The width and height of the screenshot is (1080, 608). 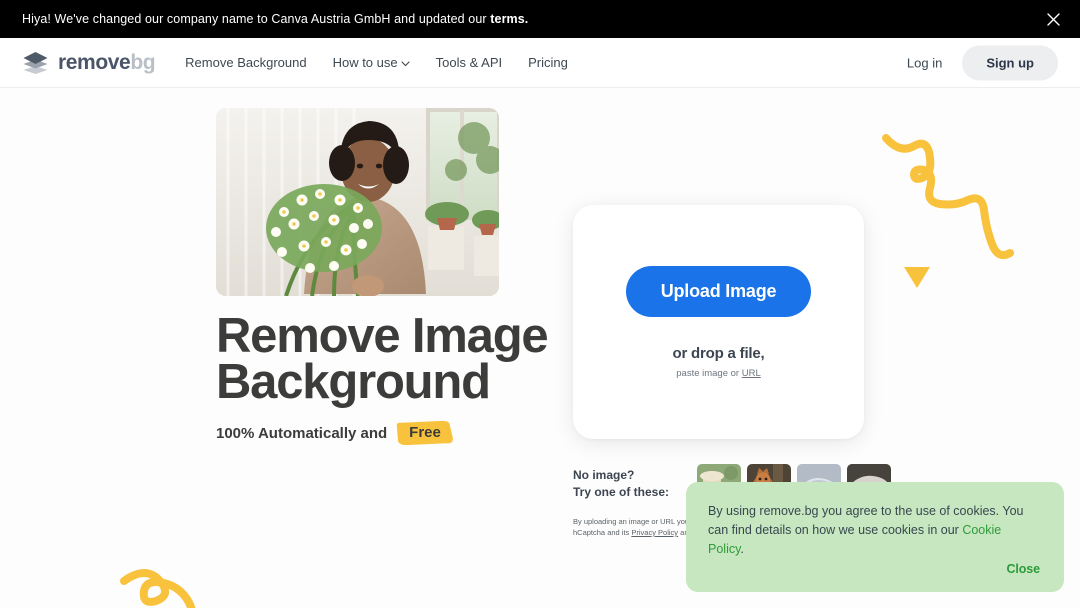 I want to click on nav-item-remove-background: Remove Background, so click(x=245, y=62).